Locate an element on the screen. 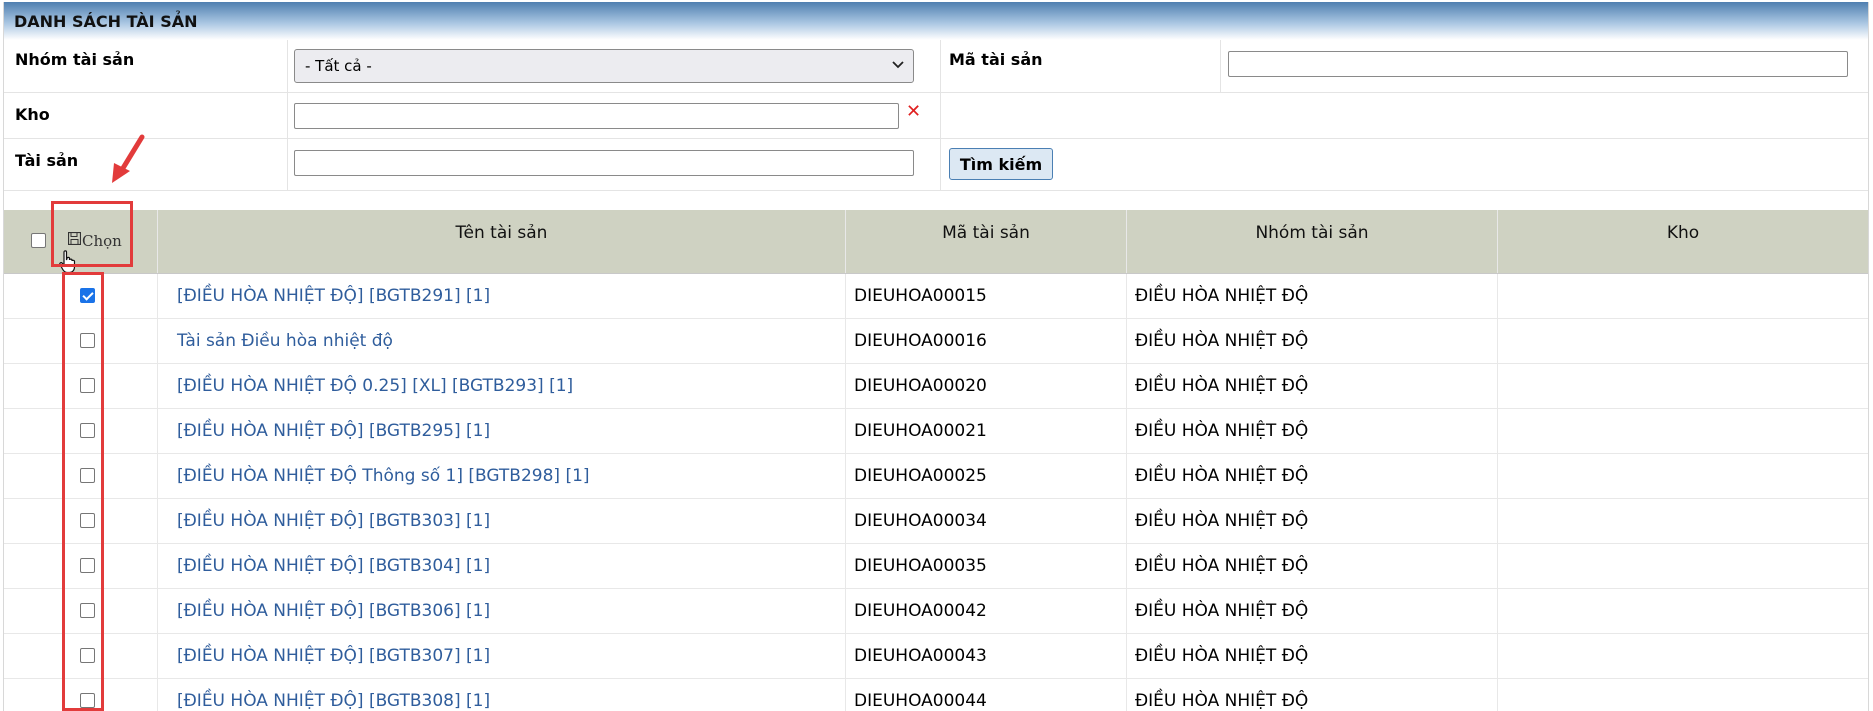 This screenshot has width=1873, height=711. arrow-icon is located at coordinates (128, 158).